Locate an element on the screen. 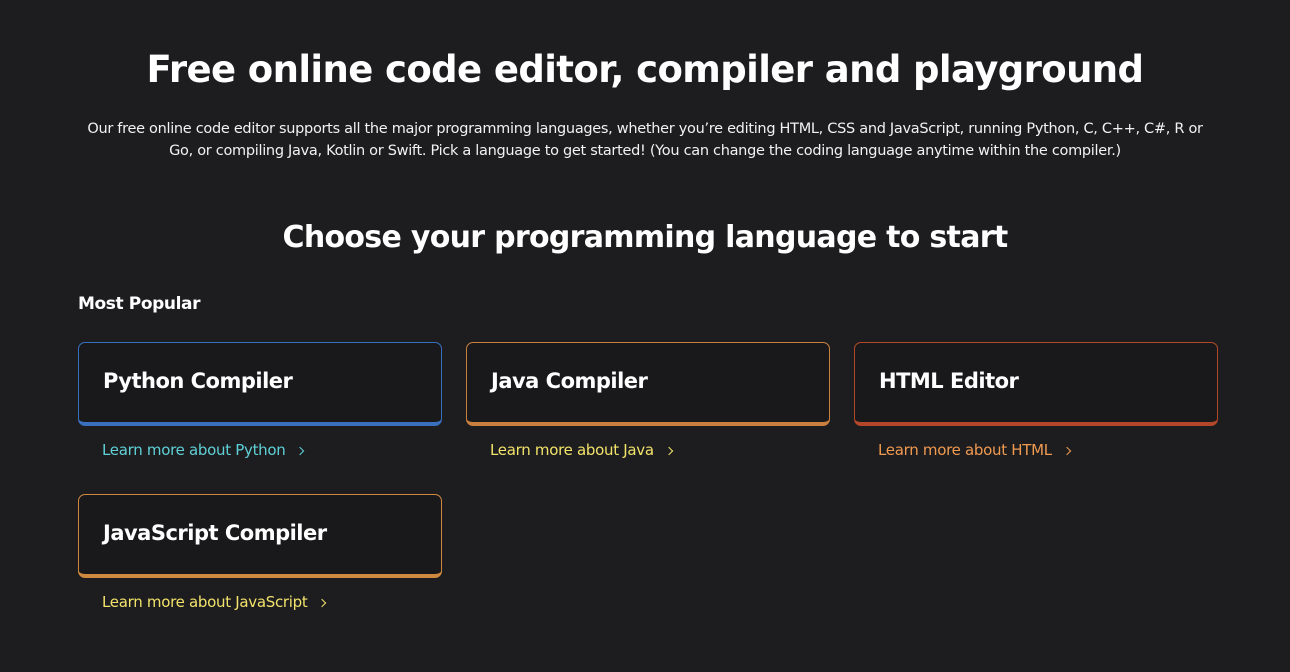 This screenshot has height=672, width=1290. language-card-python-group: Python Compiler Learn more about Python is located at coordinates (260, 400).